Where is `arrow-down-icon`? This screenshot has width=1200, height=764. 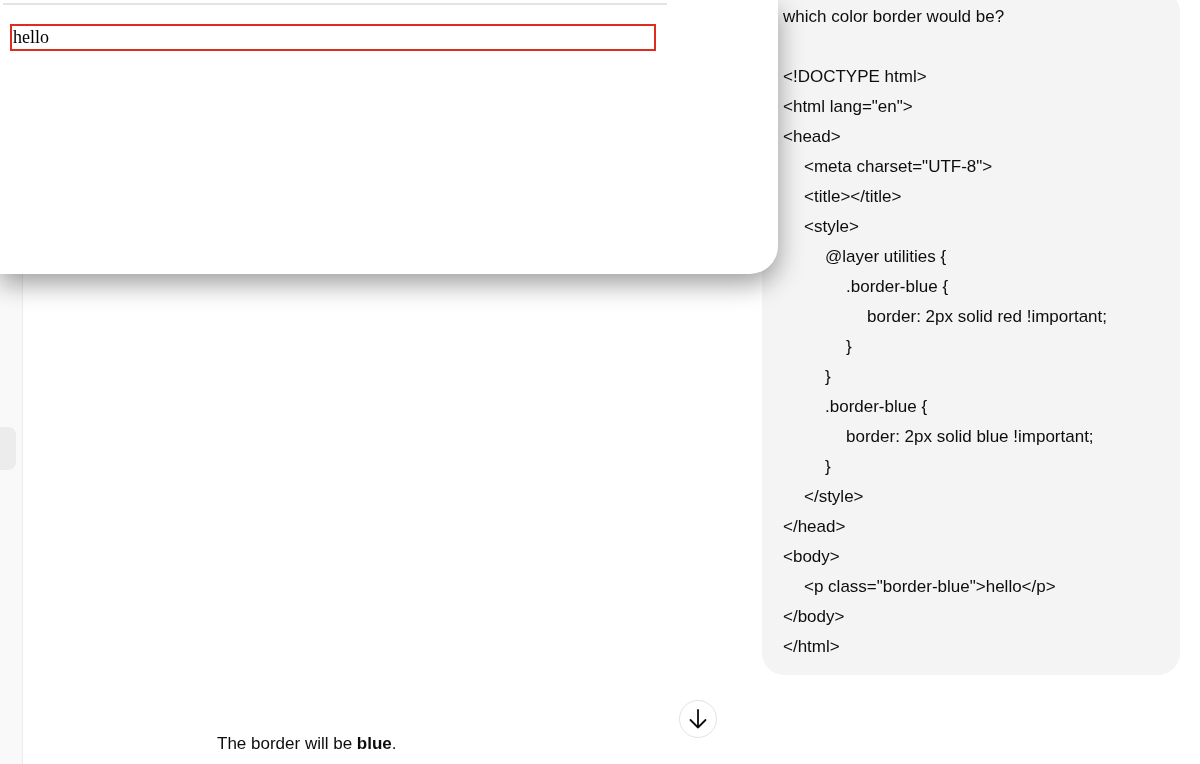
arrow-down-icon is located at coordinates (698, 719).